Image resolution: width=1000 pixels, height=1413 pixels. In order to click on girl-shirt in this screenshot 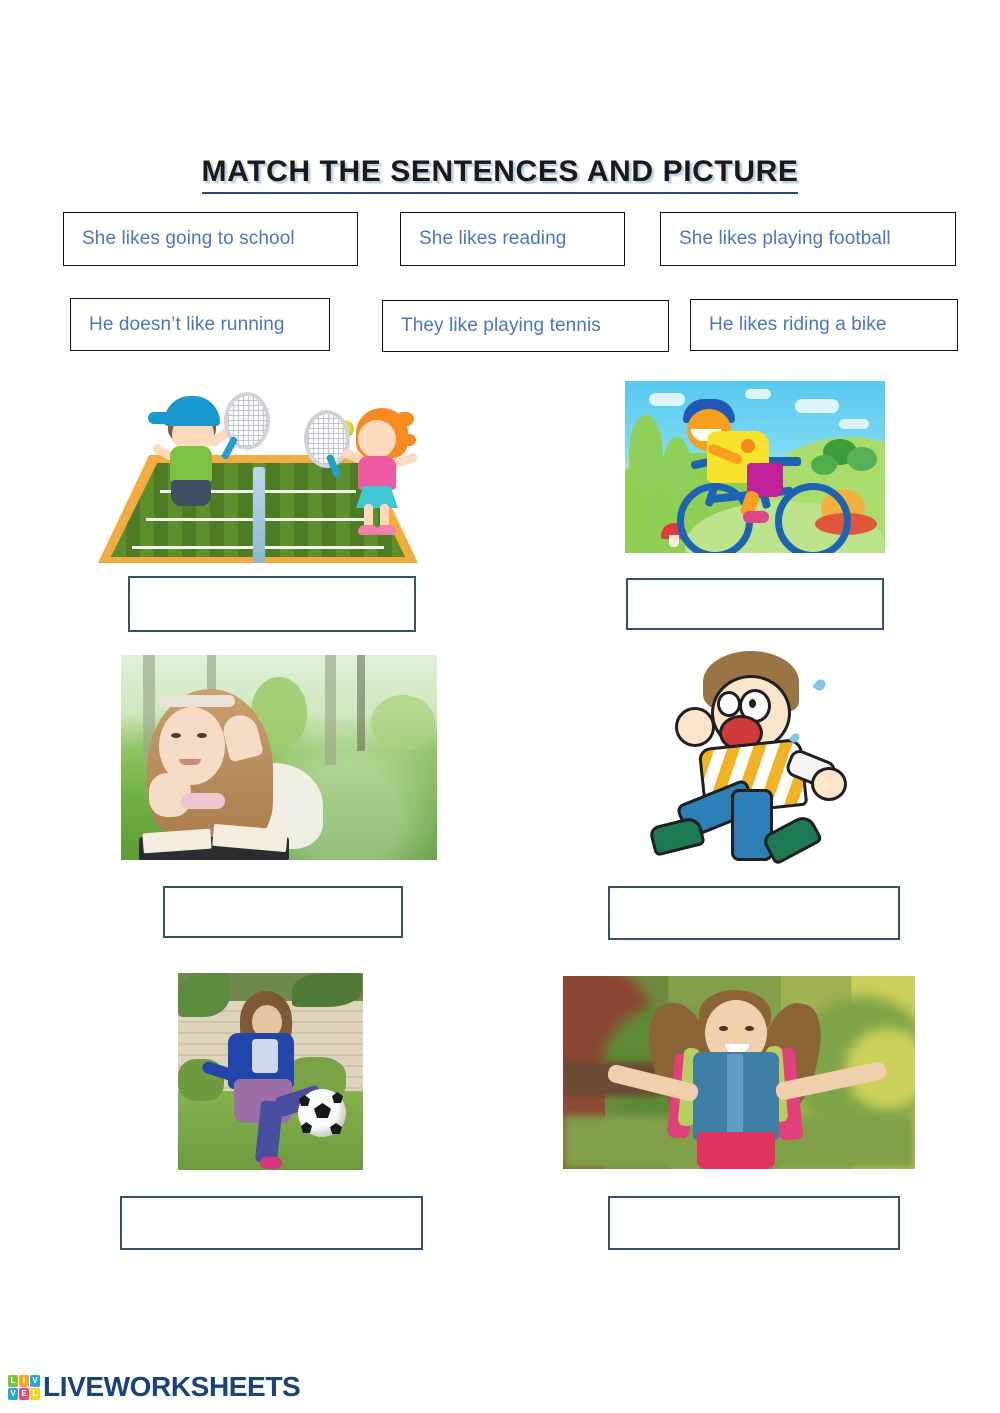, I will do `click(377, 473)`.